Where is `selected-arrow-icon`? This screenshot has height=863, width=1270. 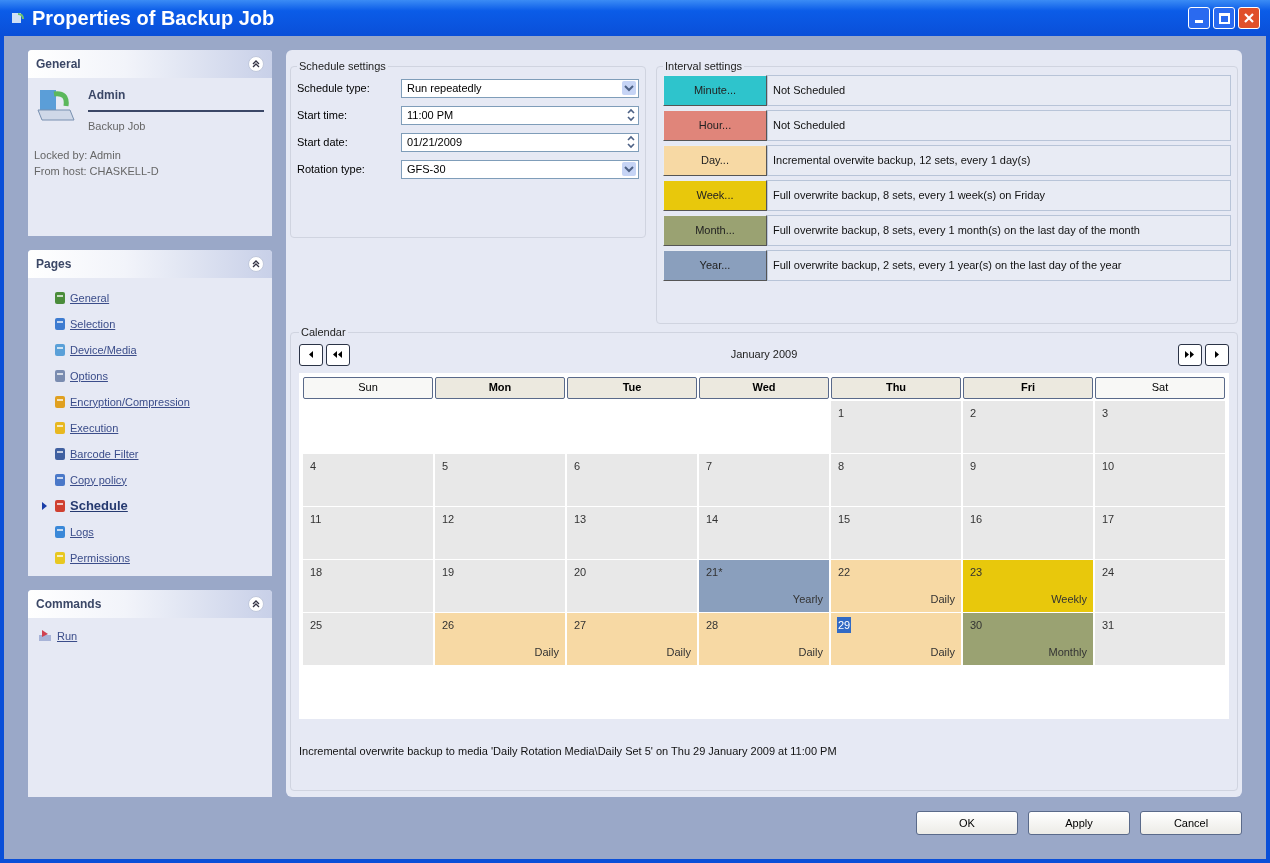
selected-arrow-icon is located at coordinates (44, 506).